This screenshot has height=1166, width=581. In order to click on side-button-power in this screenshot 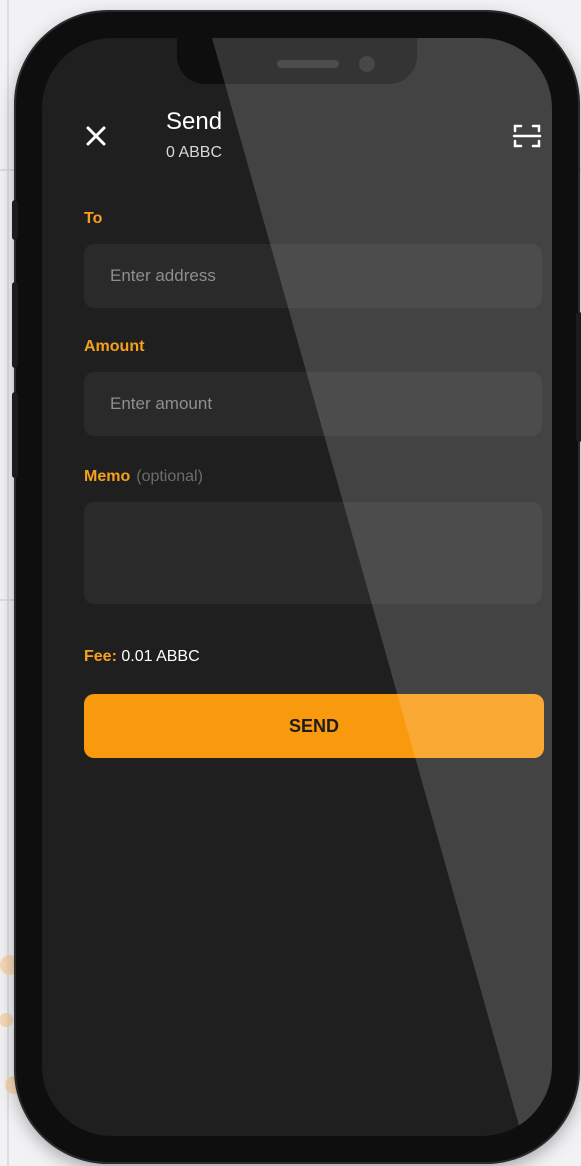, I will do `click(578, 377)`.